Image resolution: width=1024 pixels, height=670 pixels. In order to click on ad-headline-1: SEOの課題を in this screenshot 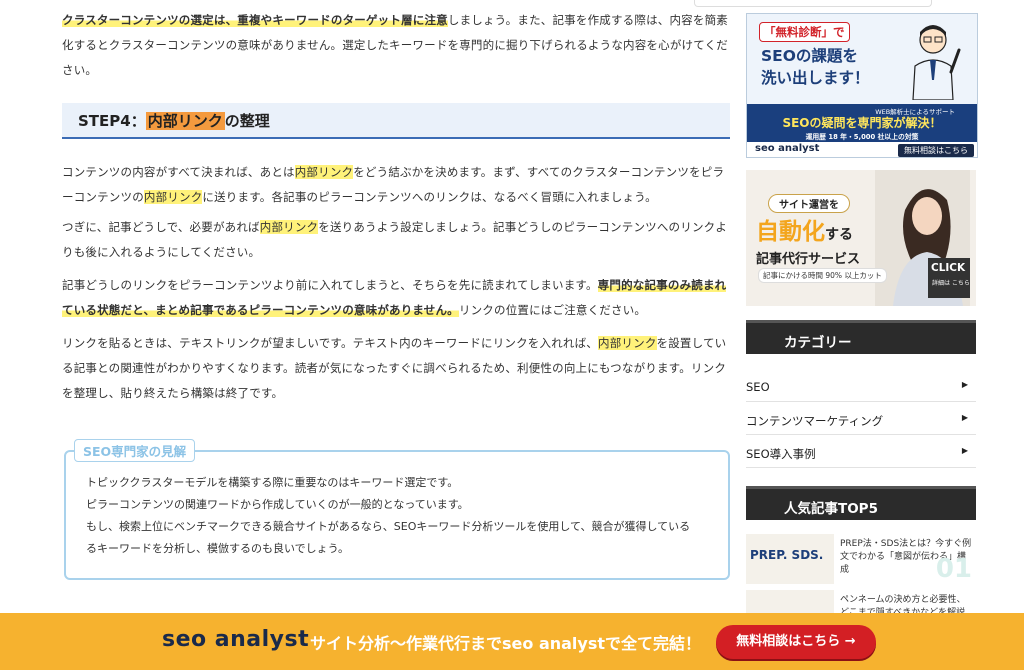, I will do `click(809, 56)`.